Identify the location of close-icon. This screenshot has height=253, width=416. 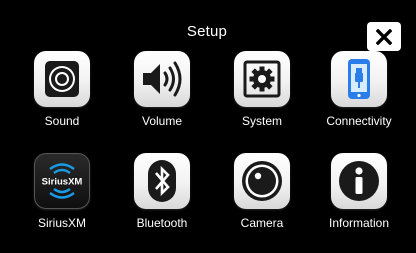
(384, 36).